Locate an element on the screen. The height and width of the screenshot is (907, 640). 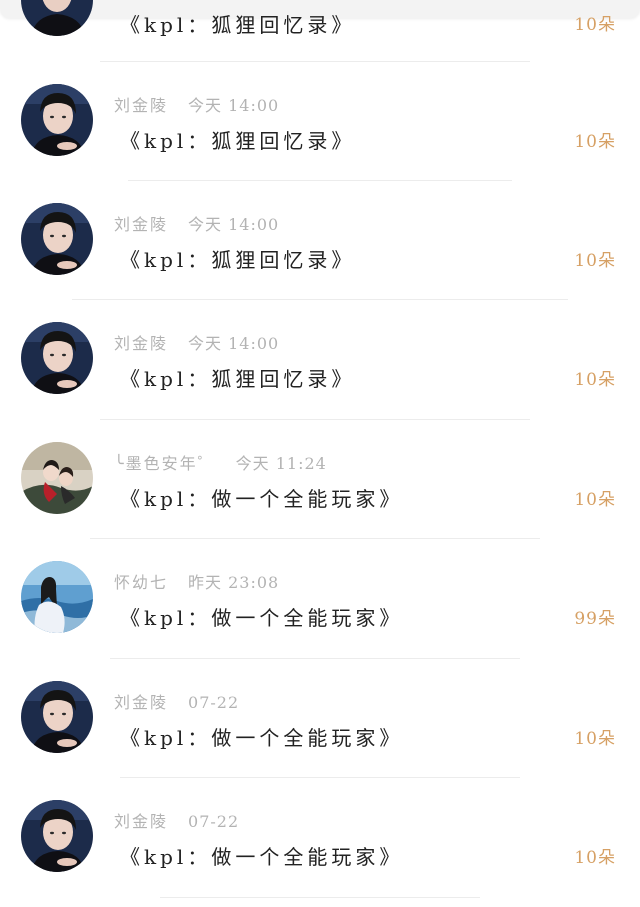
user-name: 怀幼七 is located at coordinates (141, 582).